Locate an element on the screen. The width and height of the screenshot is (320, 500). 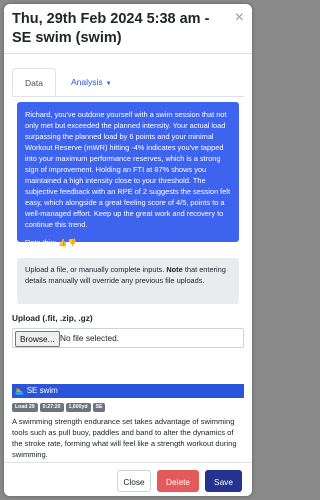
rate-label: Rate this: is located at coordinates (41, 242).